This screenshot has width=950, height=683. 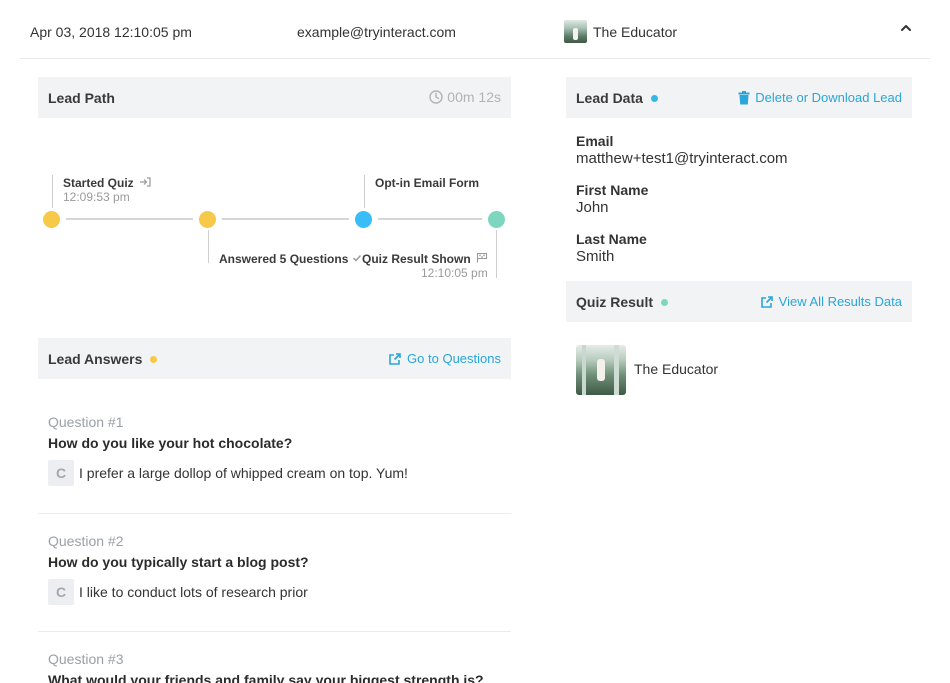 I want to click on quiz-result-name: The Educator, so click(x=676, y=369).